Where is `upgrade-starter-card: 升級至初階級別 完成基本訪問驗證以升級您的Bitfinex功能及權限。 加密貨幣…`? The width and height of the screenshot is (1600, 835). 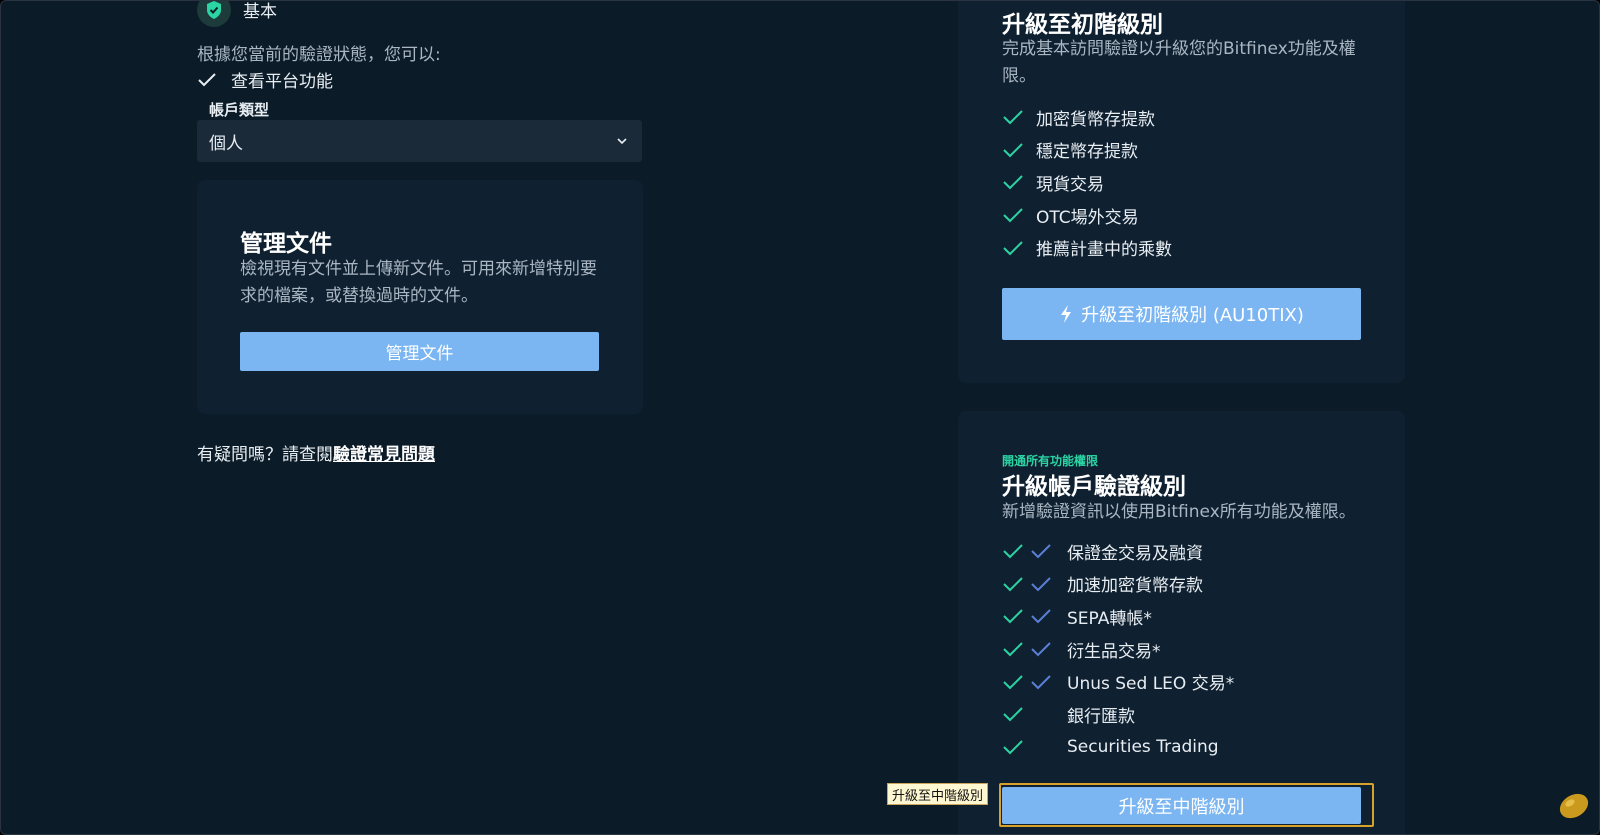
upgrade-starter-card: 升級至初階級別 完成基本訪問驗證以升級您的Bitfinex功能及權限。 加密貨幣… is located at coordinates (1181, 192).